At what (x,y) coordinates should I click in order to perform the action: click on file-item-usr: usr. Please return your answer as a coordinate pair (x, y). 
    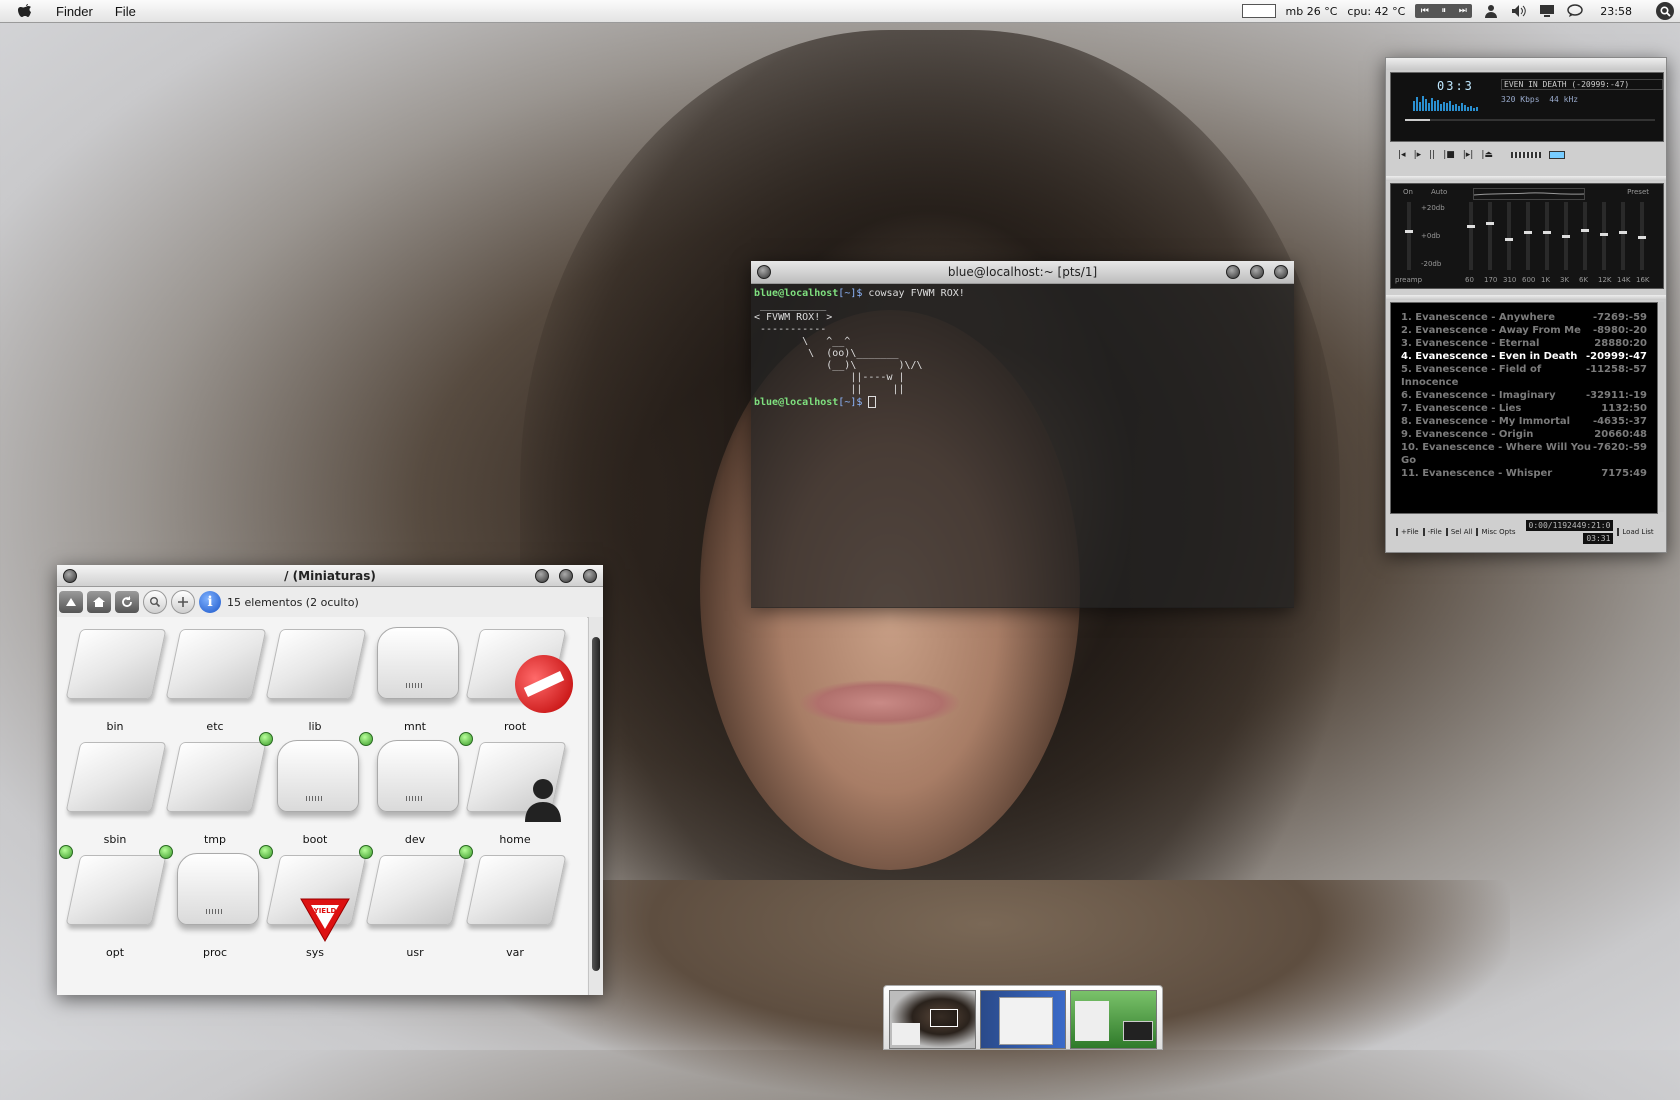
    Looking at the image, I should click on (413, 902).